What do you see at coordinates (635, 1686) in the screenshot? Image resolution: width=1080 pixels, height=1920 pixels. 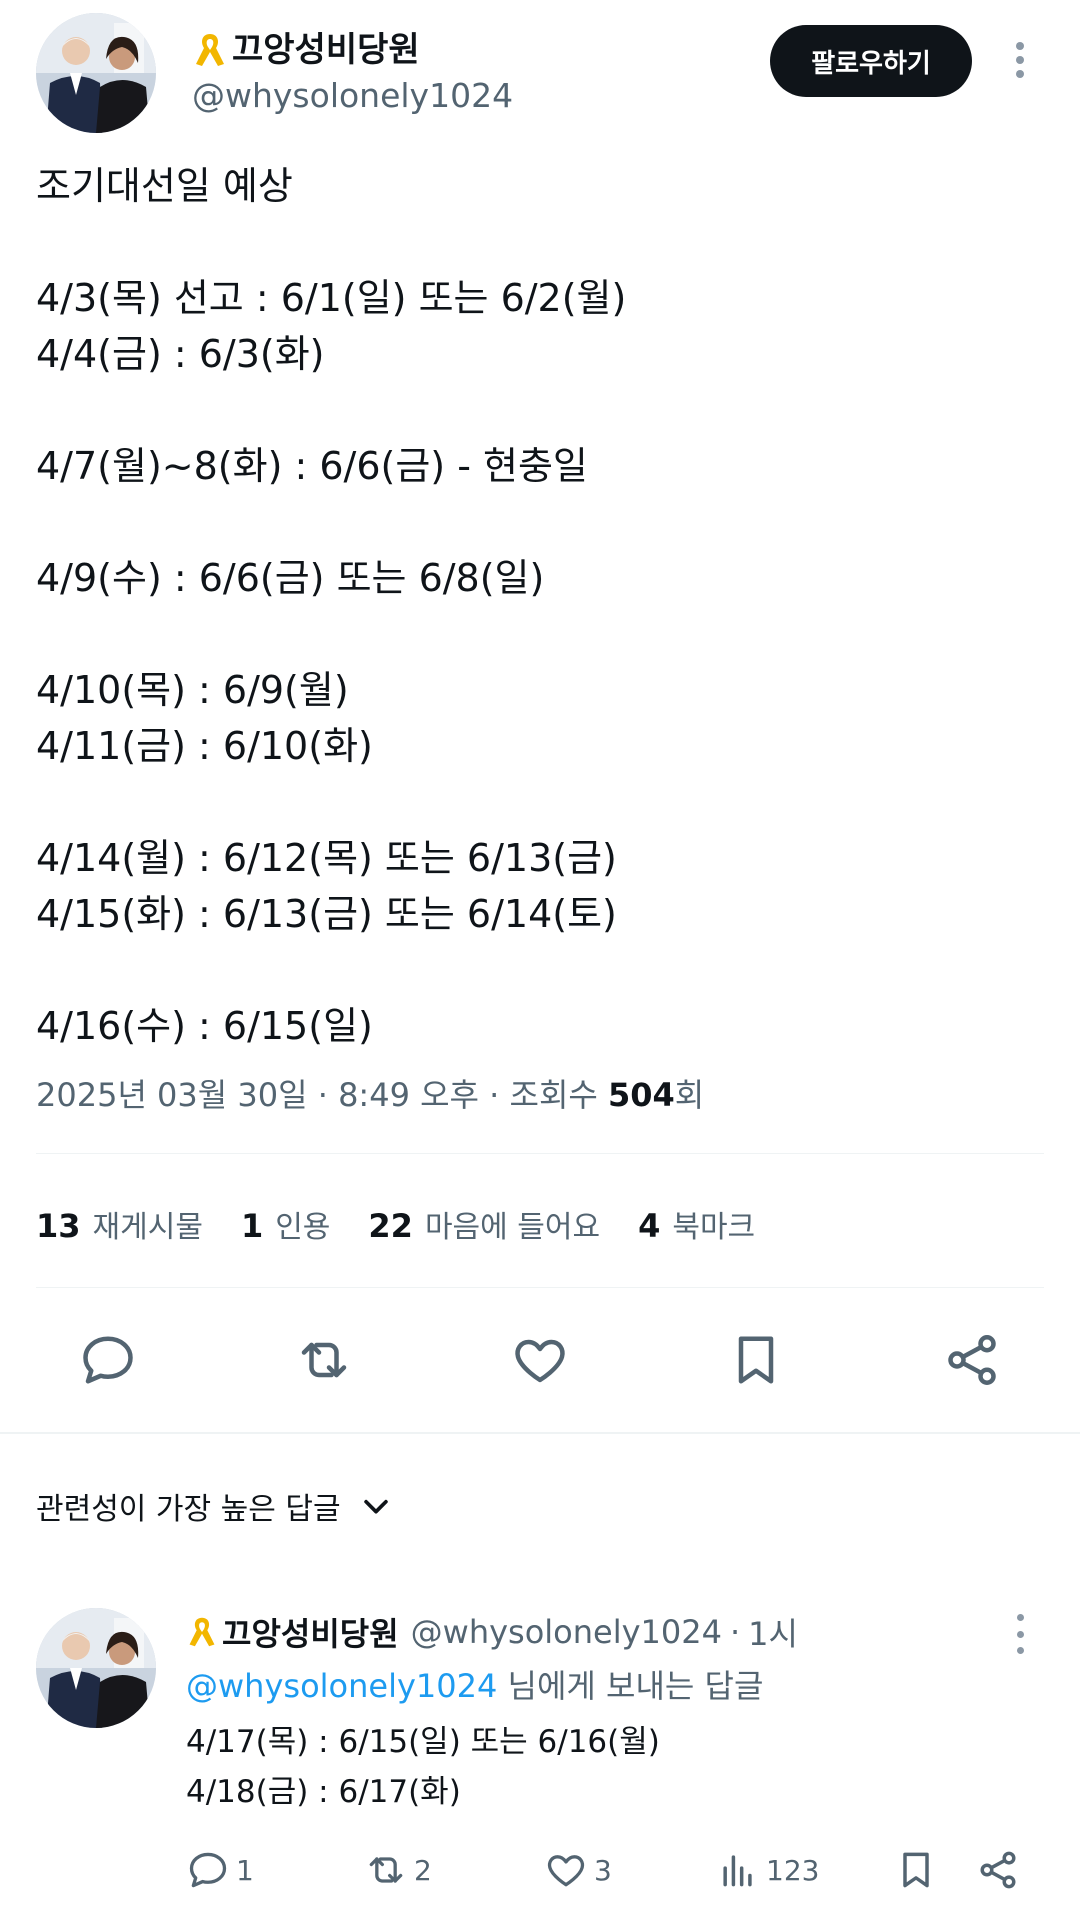 I see `replying-suffix: 님에게 보내는 답글` at bounding box center [635, 1686].